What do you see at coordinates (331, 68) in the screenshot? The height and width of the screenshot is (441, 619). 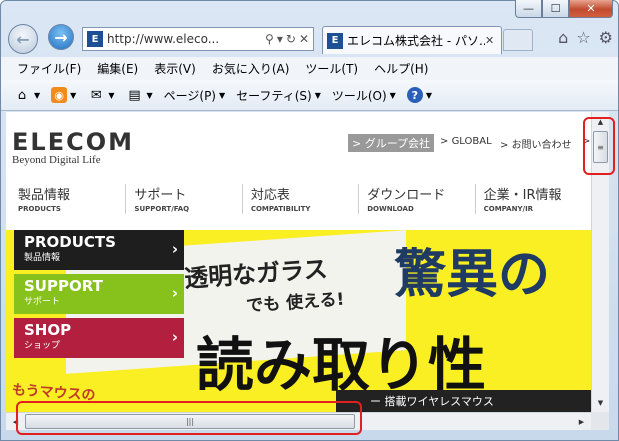 I see `menu-tools: ツール(T)` at bounding box center [331, 68].